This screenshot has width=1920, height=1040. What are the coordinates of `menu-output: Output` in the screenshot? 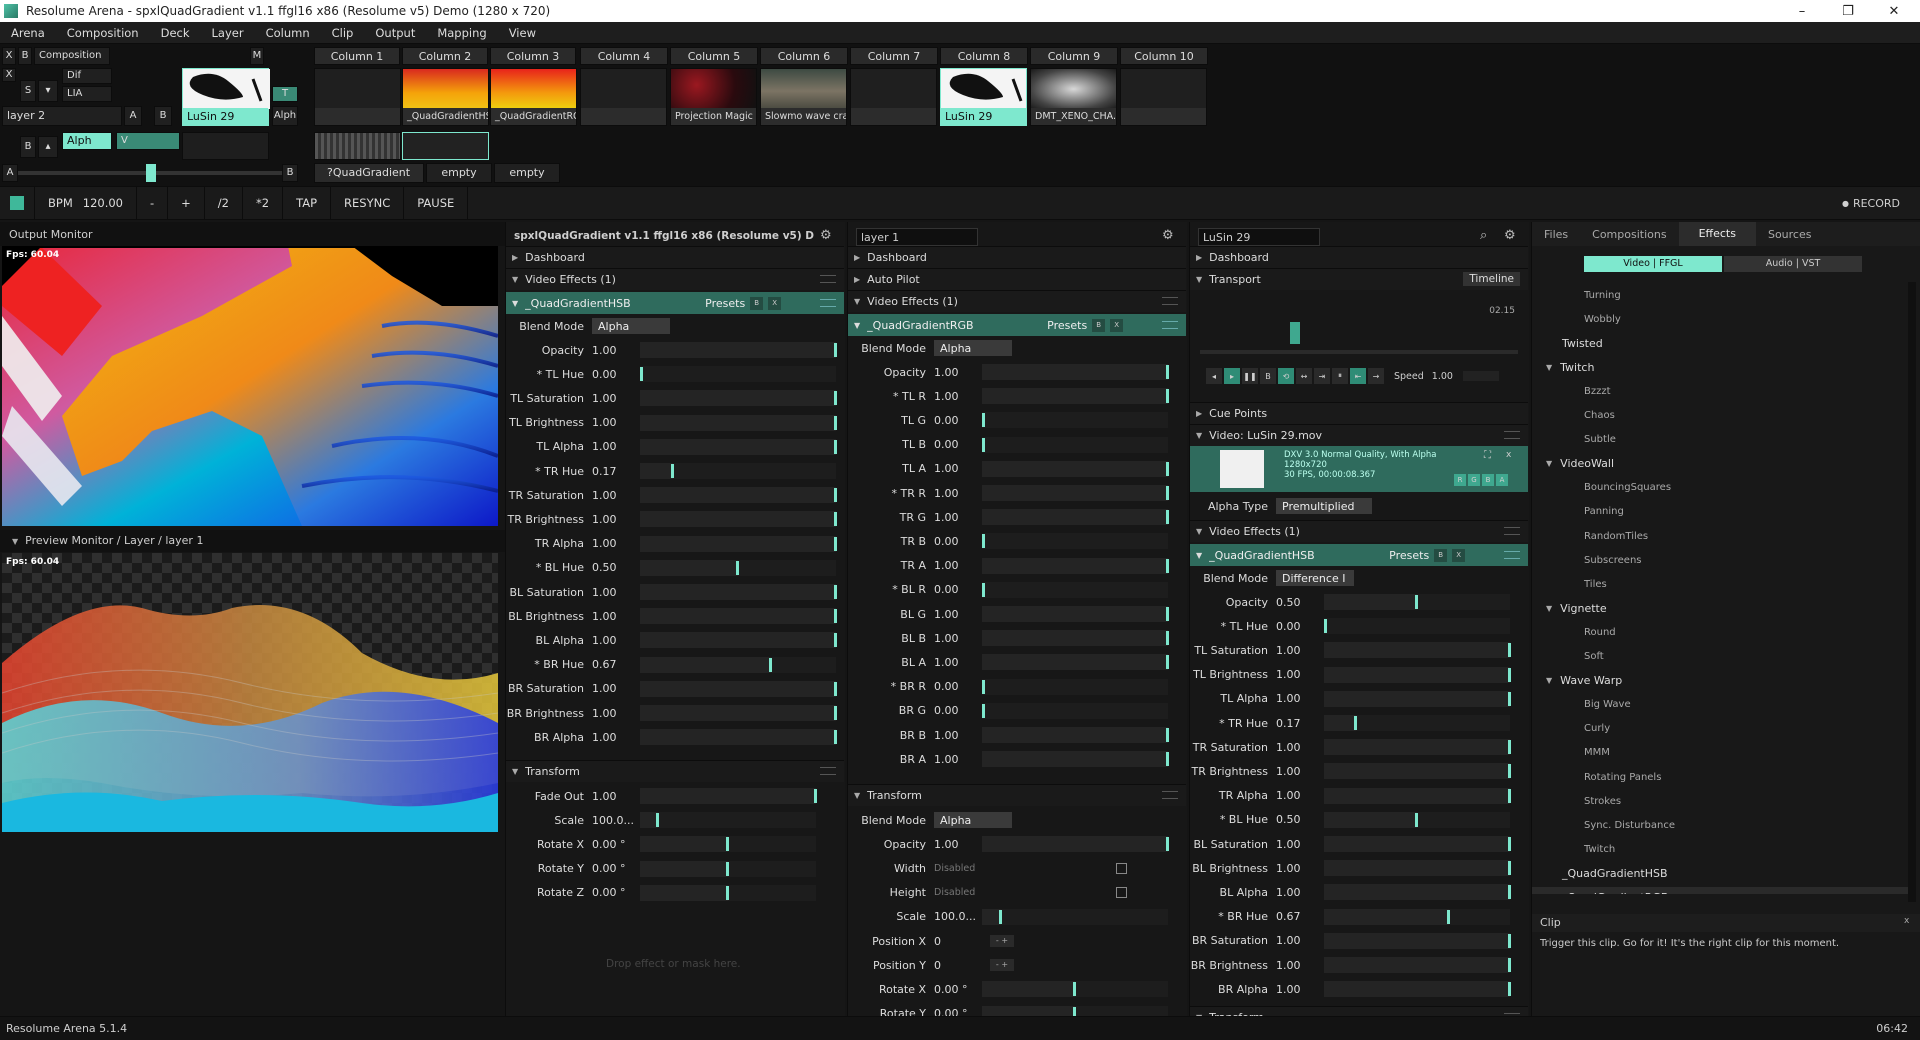 It's located at (395, 33).